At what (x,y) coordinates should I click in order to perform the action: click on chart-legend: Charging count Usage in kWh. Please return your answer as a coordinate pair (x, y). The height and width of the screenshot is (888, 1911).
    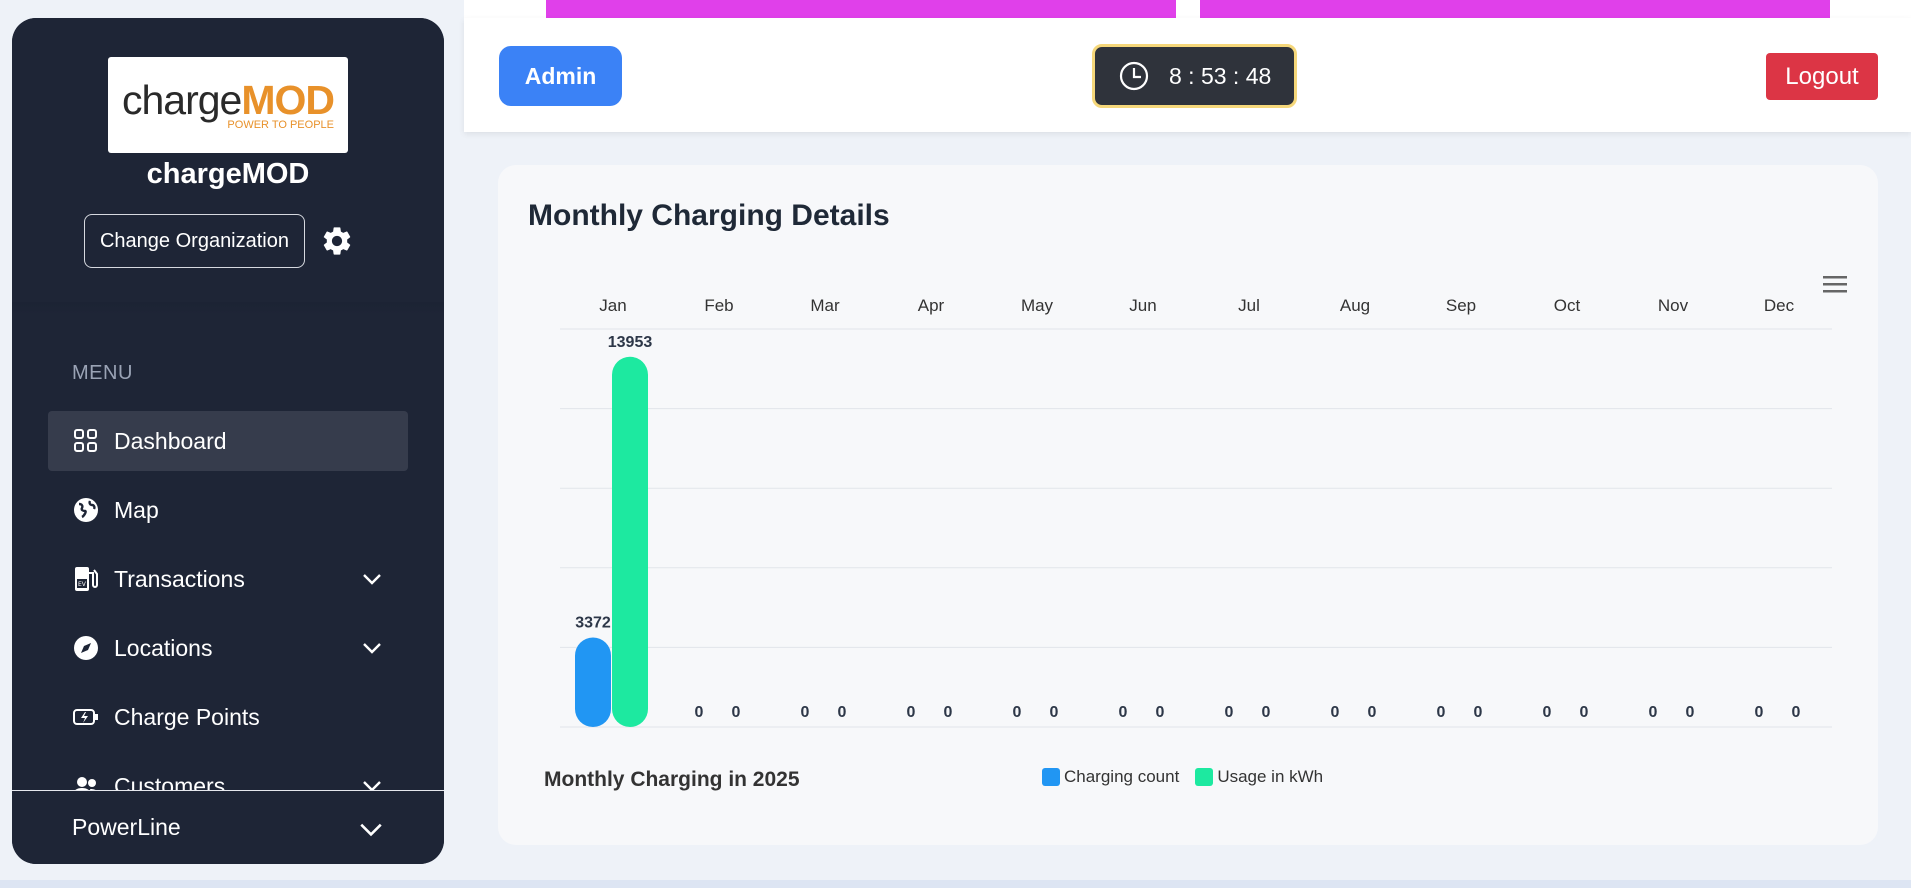
    Looking at the image, I should click on (1190, 777).